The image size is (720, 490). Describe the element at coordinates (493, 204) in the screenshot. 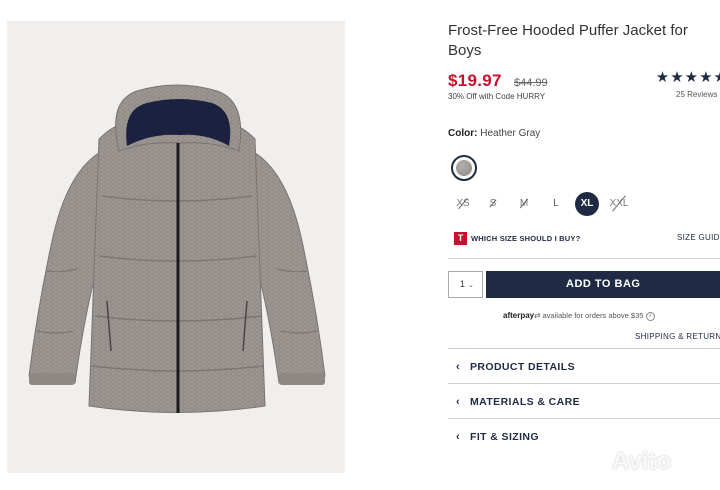

I see `size-option-s: S` at that location.